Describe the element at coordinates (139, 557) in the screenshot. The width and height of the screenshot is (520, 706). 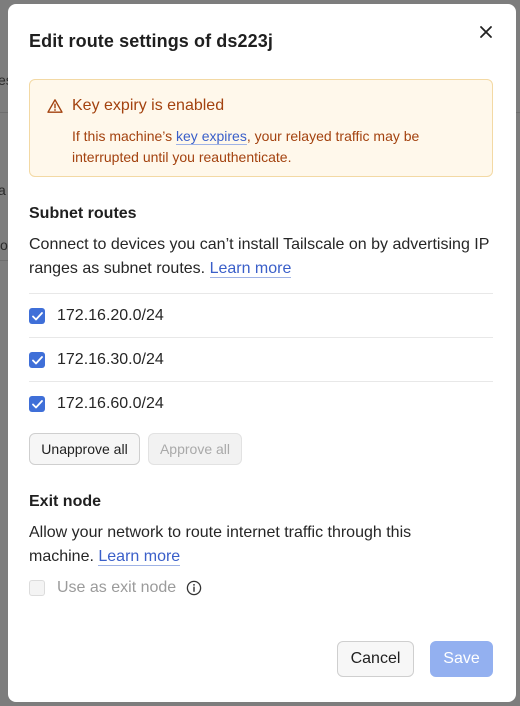
I see `exit-node-learn-more-link: Learn more` at that location.